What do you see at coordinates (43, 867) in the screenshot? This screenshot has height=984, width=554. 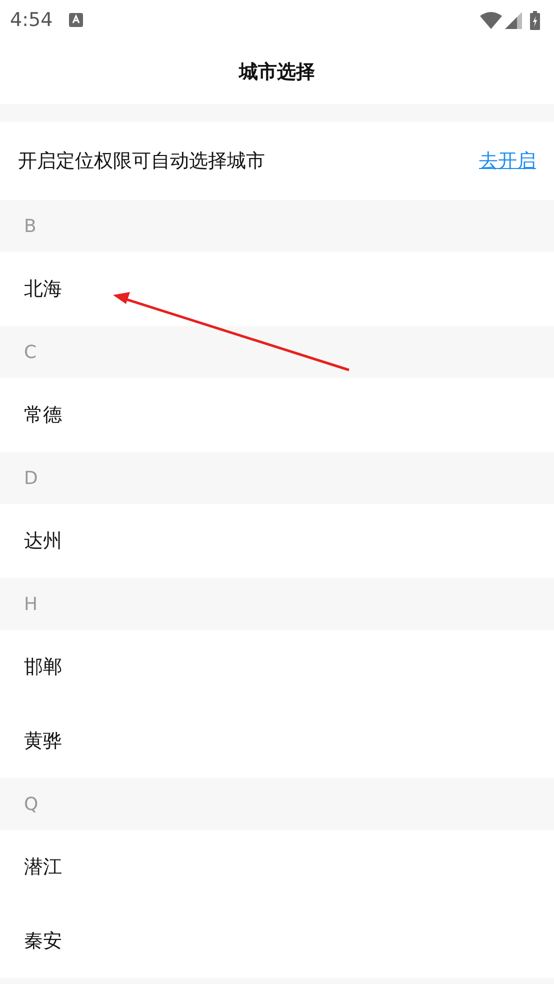 I see `city-name: 潜江` at bounding box center [43, 867].